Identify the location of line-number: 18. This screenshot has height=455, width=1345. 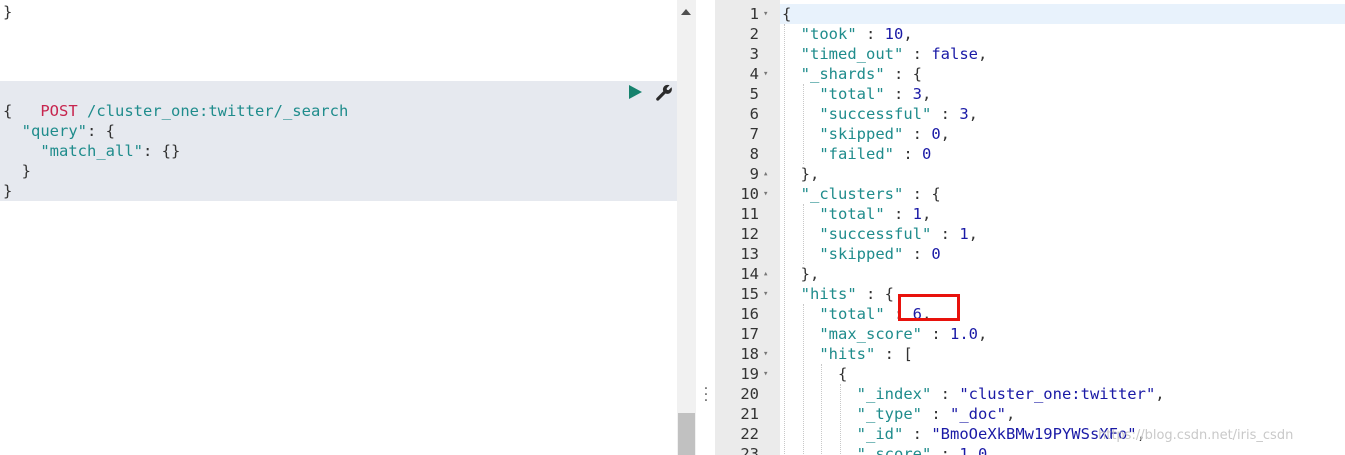
(749, 354).